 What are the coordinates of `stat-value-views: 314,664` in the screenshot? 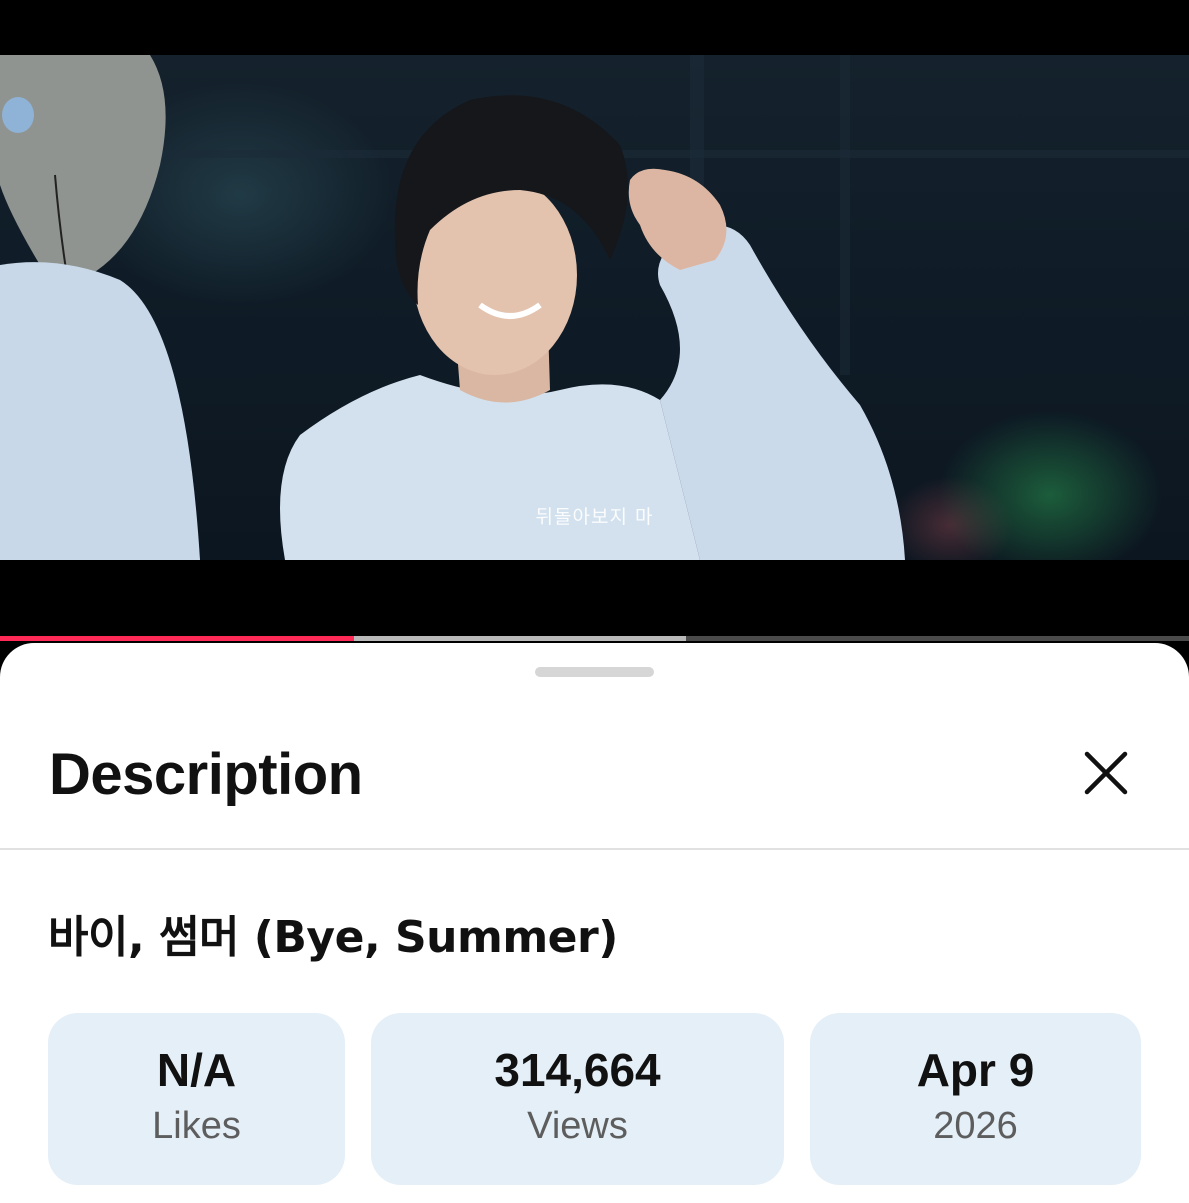 It's located at (577, 1070).